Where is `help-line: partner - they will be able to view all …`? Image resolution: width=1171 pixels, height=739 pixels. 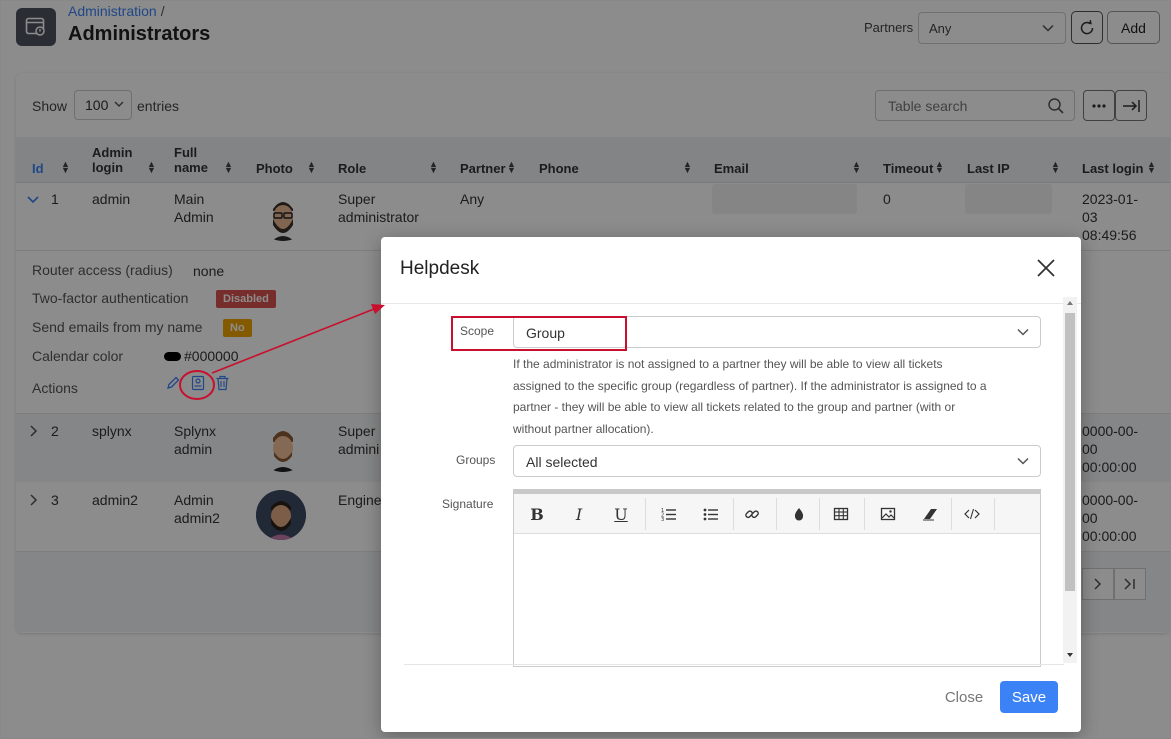 help-line: partner - they will be able to view all … is located at coordinates (734, 407).